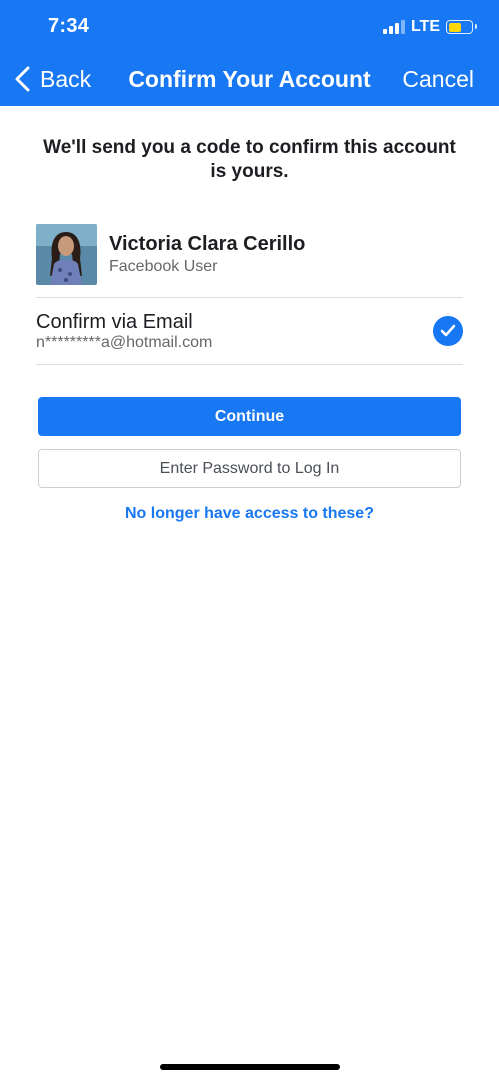 This screenshot has height=1080, width=499. What do you see at coordinates (114, 322) in the screenshot?
I see `confirm-option-title: Confirm via Email` at bounding box center [114, 322].